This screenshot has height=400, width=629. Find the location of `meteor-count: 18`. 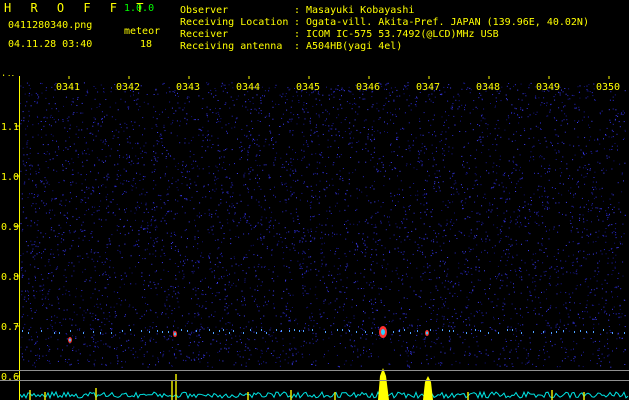

meteor-count: 18 is located at coordinates (146, 44).